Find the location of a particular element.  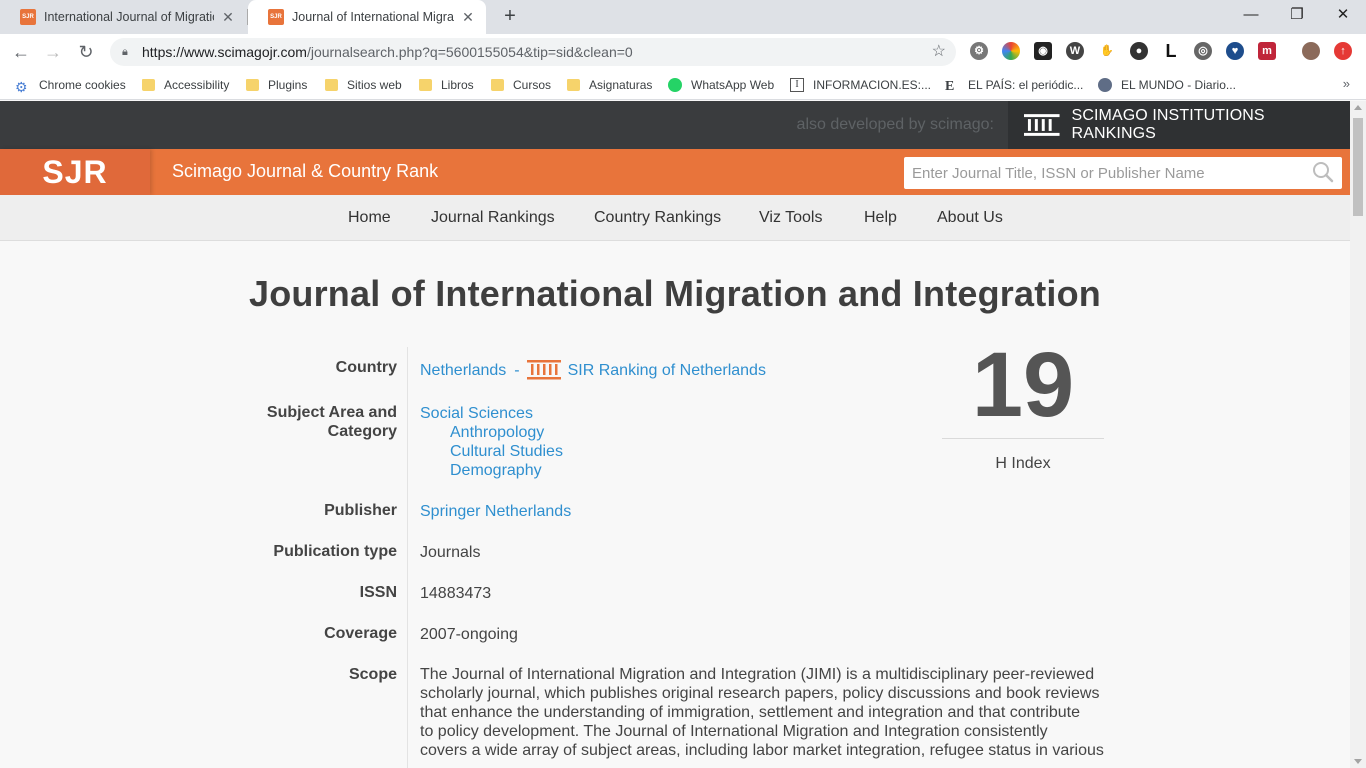

country-label: Country is located at coordinates (366, 367).